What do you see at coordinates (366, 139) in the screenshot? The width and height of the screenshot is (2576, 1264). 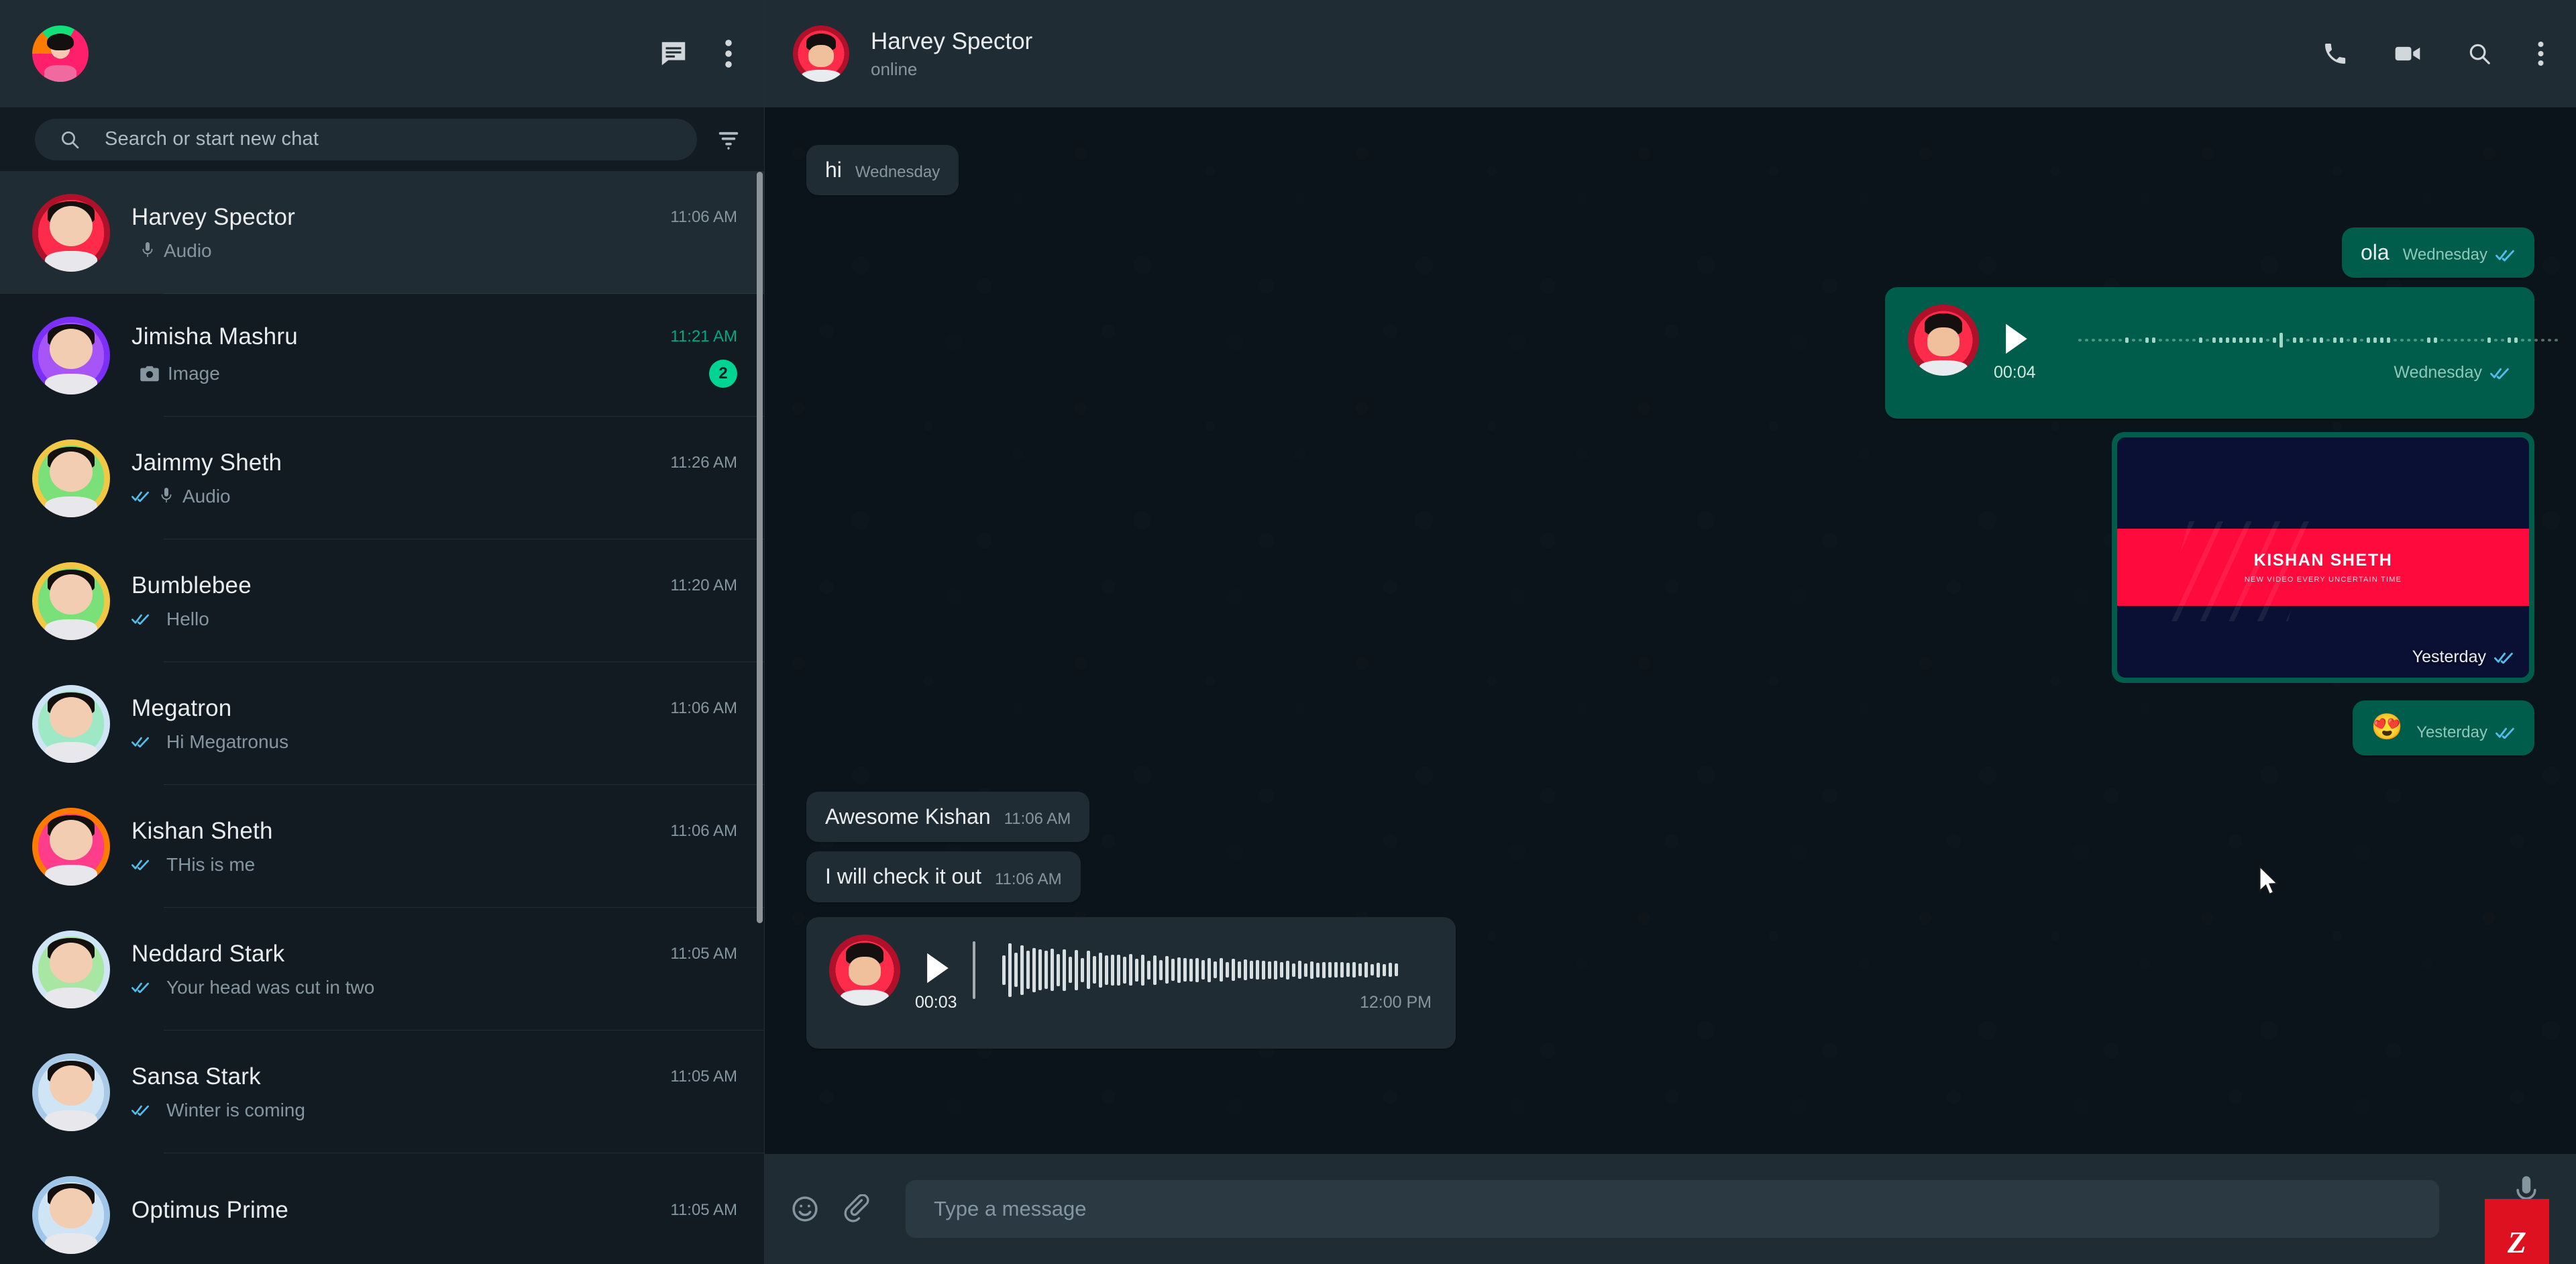 I see `search-input: Search or start new chat` at bounding box center [366, 139].